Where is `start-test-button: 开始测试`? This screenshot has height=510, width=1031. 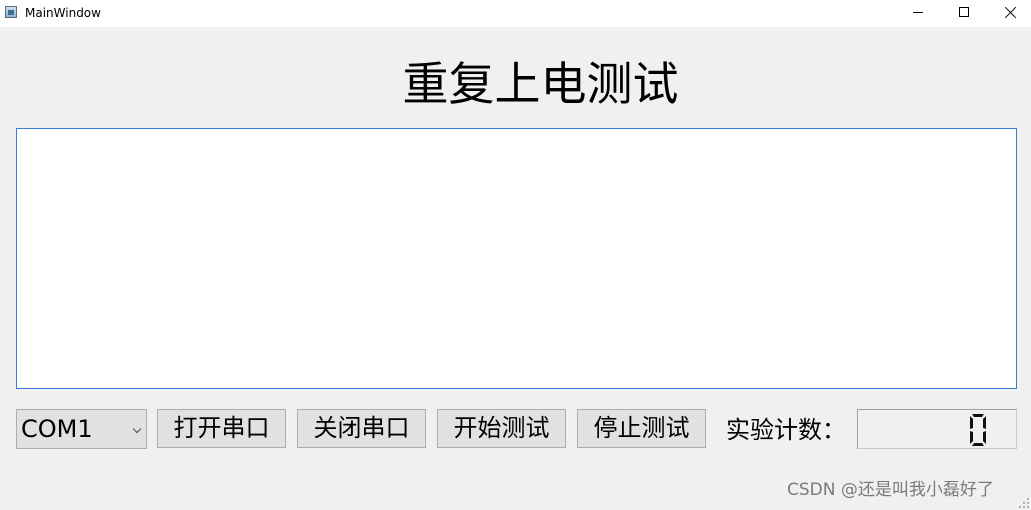 start-test-button: 开始测试 is located at coordinates (501, 428).